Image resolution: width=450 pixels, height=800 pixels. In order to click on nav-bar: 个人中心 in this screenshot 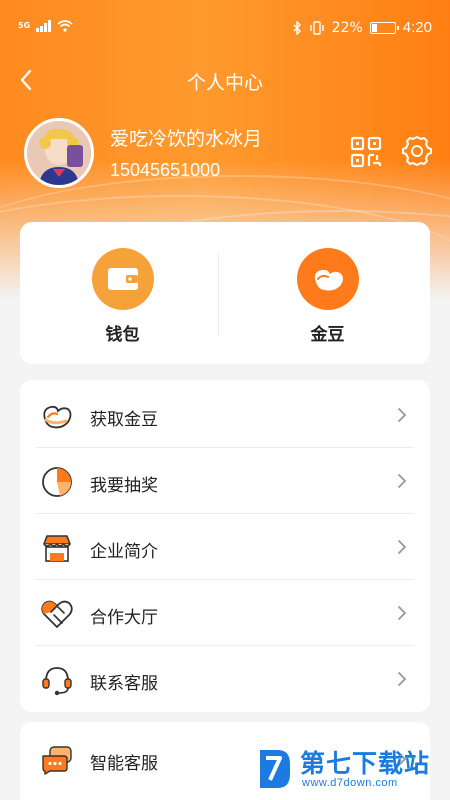, I will do `click(225, 80)`.